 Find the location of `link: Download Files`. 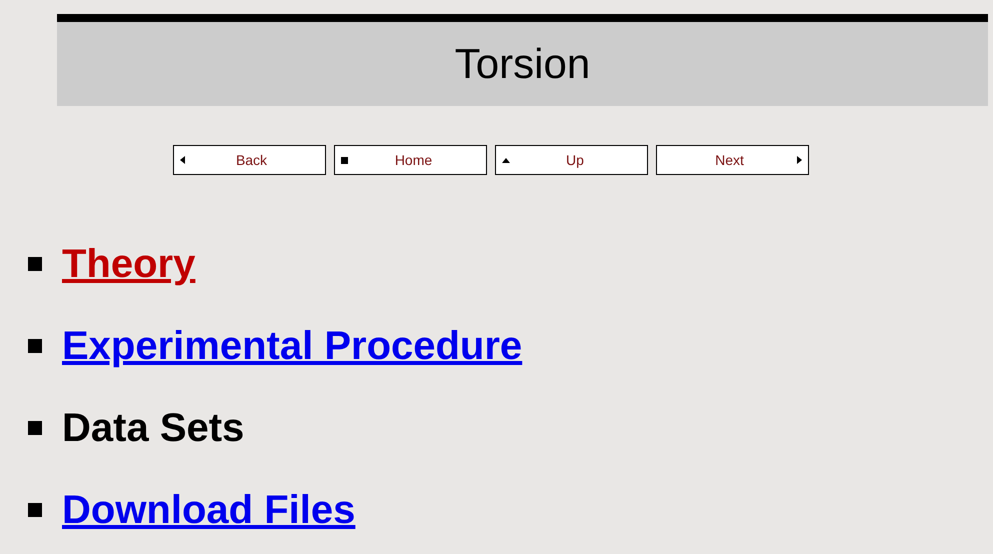

link: Download Files is located at coordinates (209, 510).